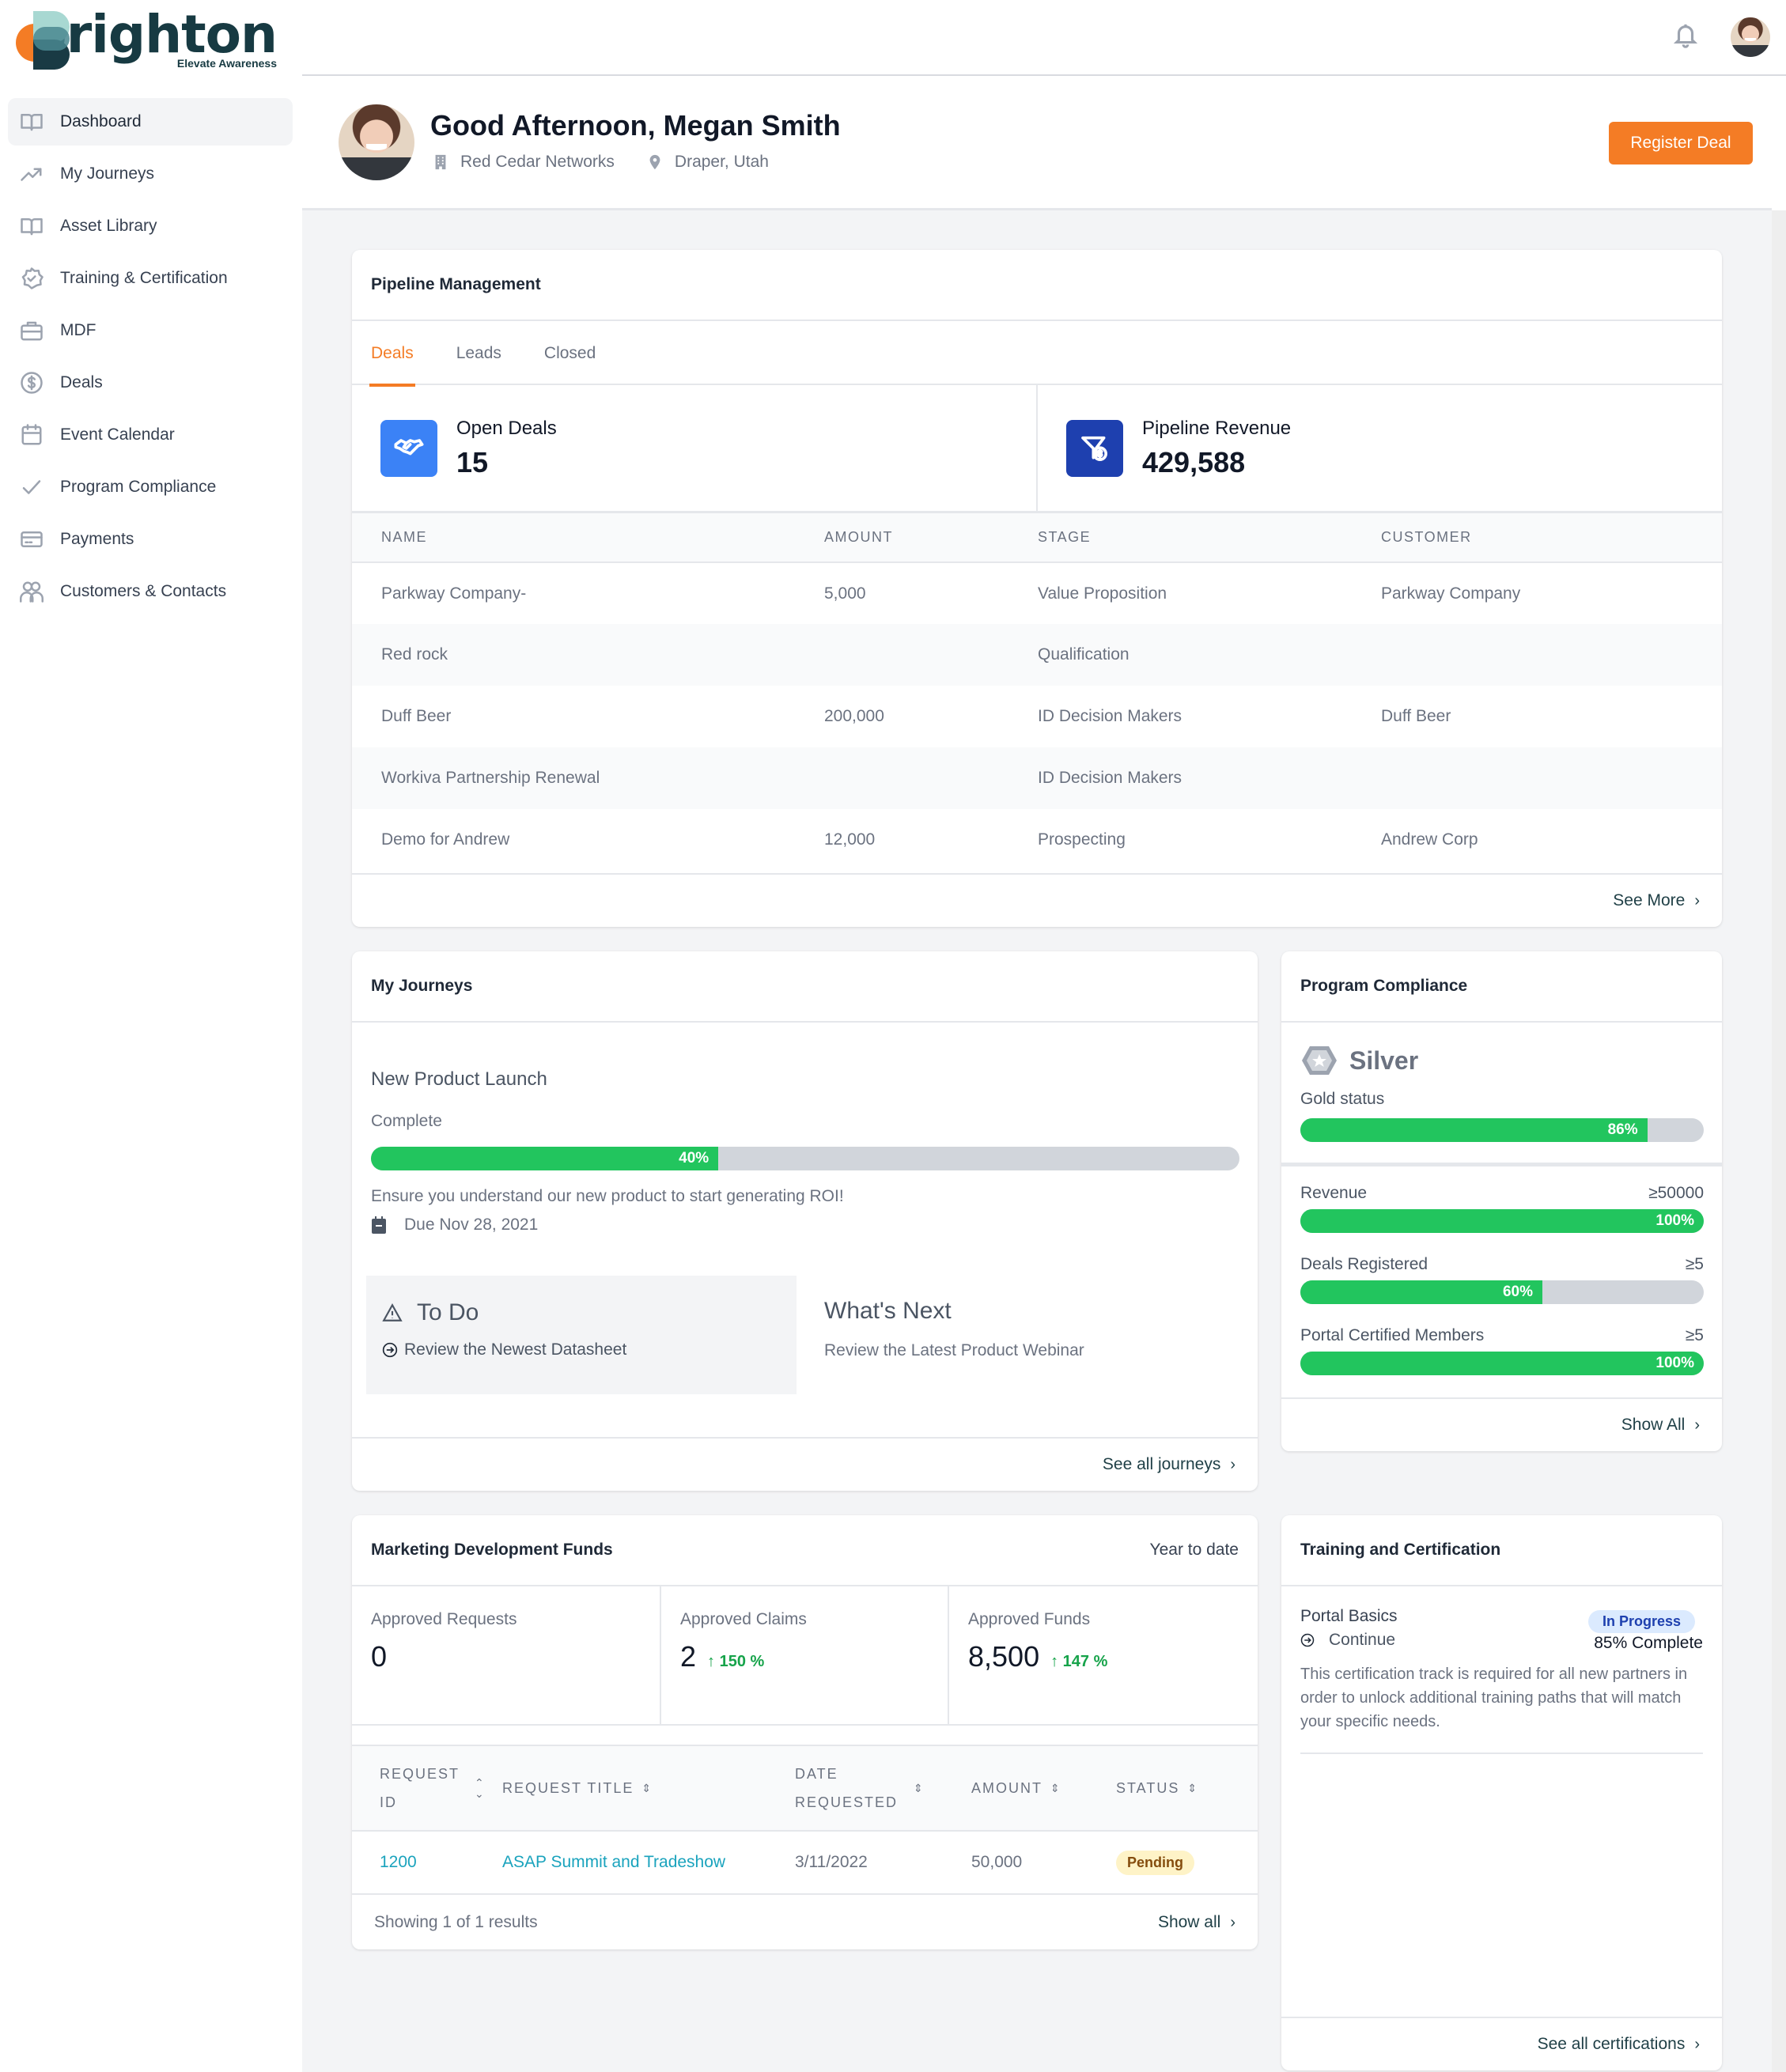 This screenshot has width=1786, height=2072. Describe the element at coordinates (1661, 1425) in the screenshot. I see `show-all-compliance-link: Show All ›` at that location.